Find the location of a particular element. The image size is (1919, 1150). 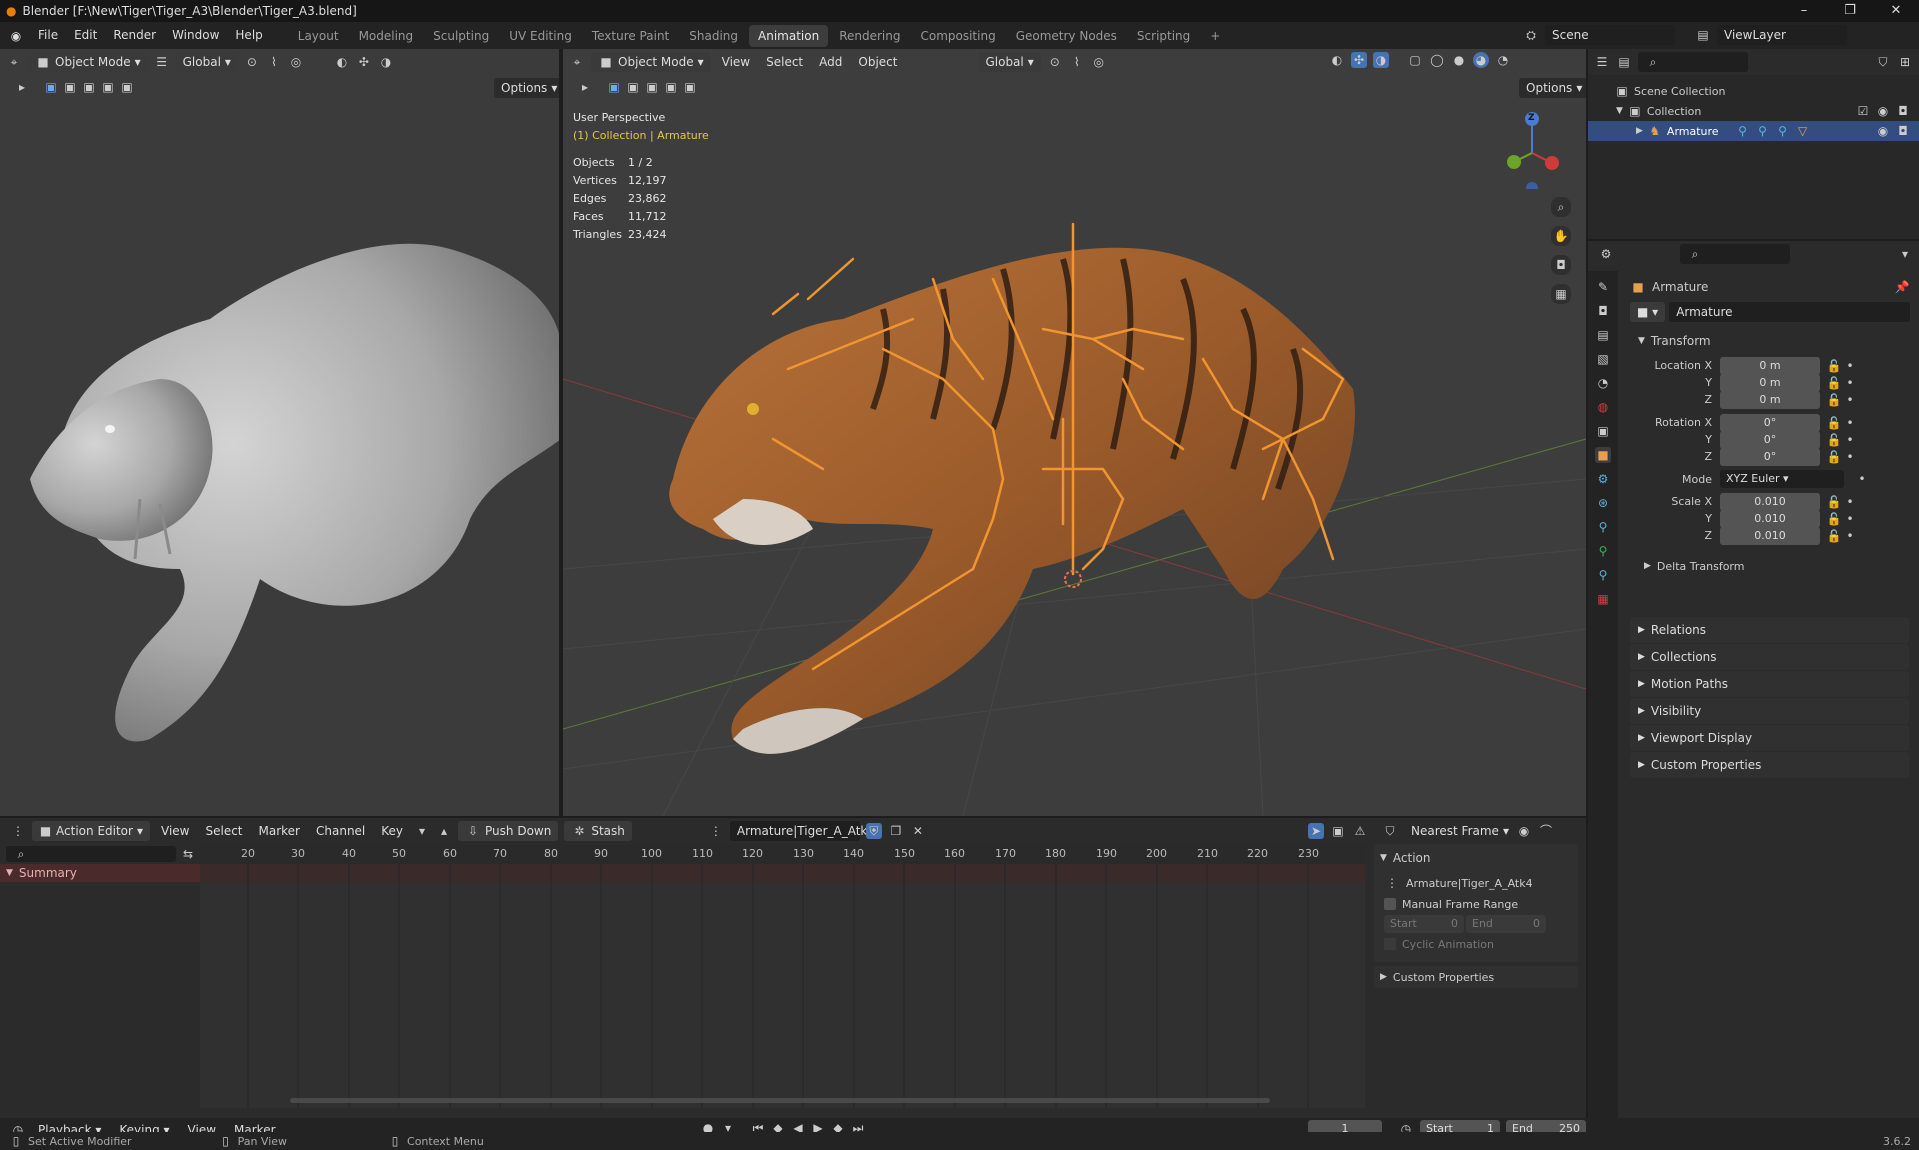

chevron-down-icon: ▾ is located at coordinates (1905, 254).